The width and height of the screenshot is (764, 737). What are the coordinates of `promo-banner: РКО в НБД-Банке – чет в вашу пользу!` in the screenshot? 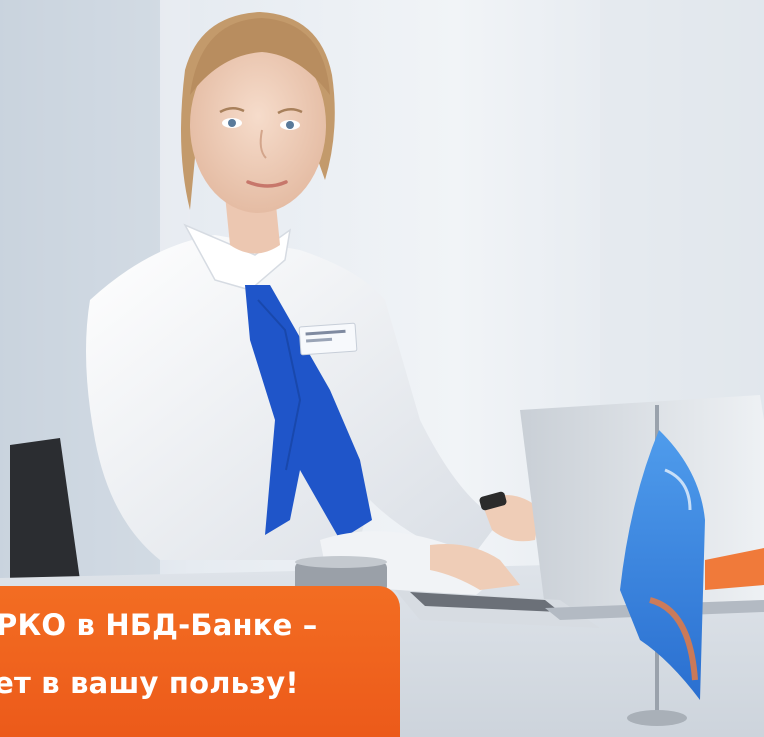 It's located at (200, 661).